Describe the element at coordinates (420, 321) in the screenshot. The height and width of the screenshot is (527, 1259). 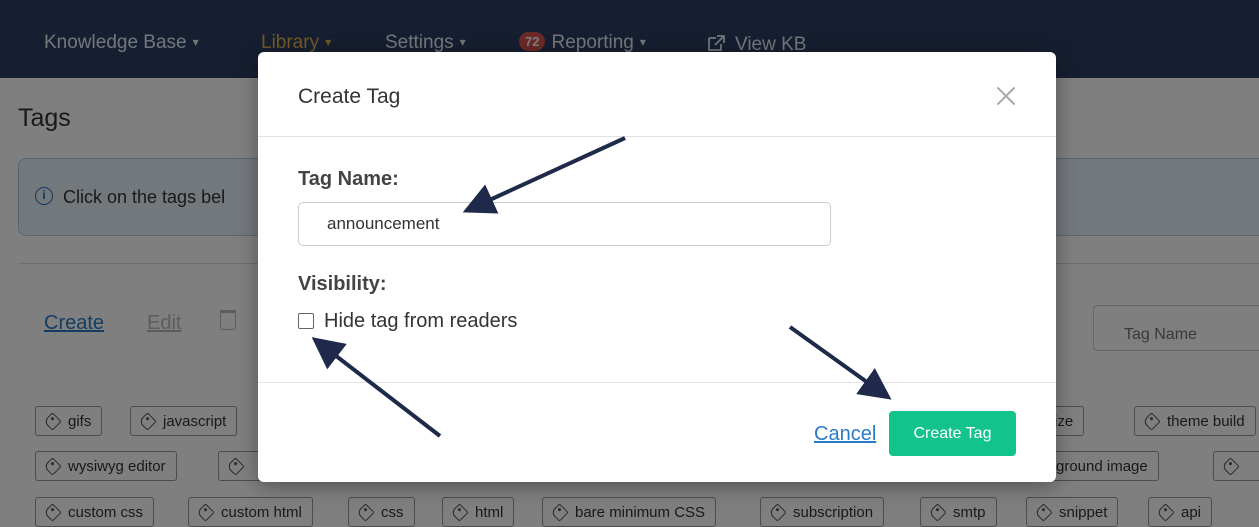
I see `hide-tag-label: Hide tag from readers` at that location.